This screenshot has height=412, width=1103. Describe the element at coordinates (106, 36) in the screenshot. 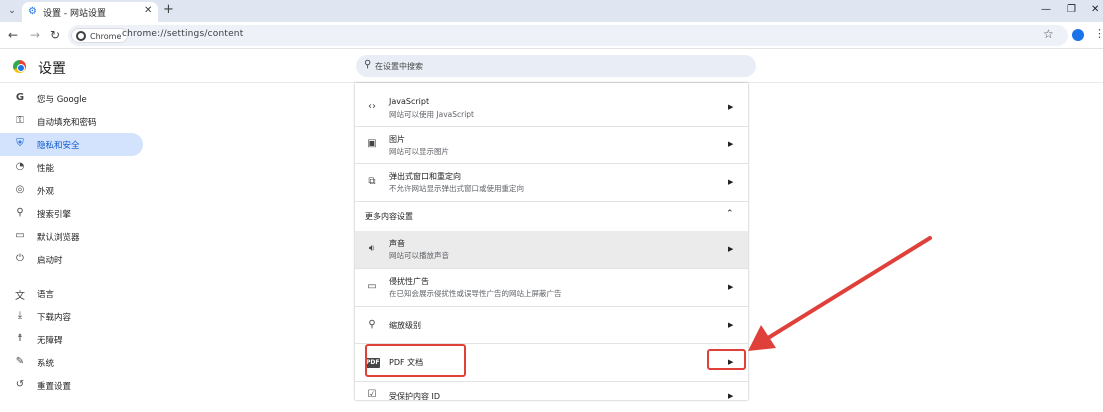

I see `chip-label: Chrome` at that location.